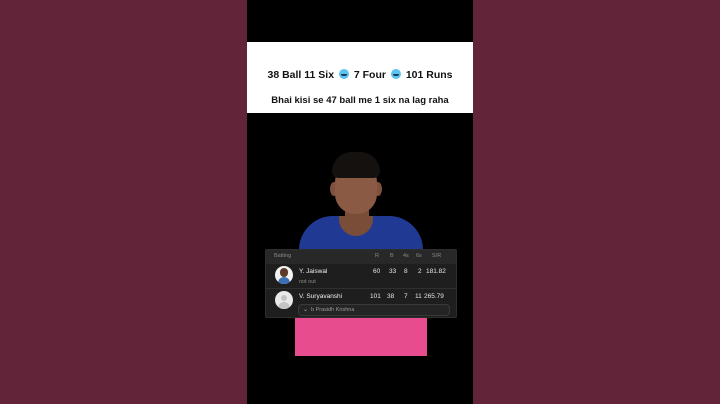 This screenshot has height=404, width=720. I want to click on caption-line-1: 38 Ball 11 Six 7 Four 101 Runs, so click(360, 75).